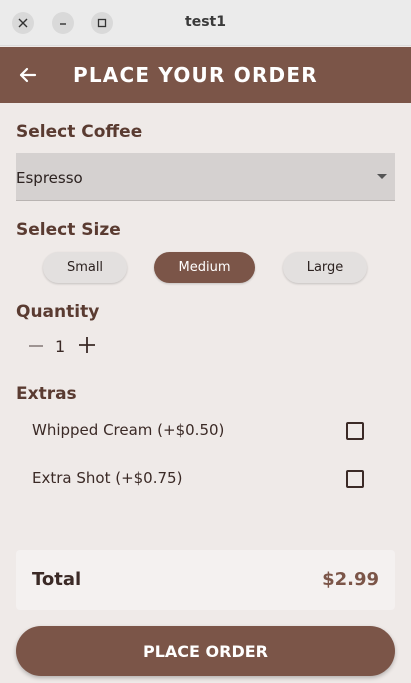  Describe the element at coordinates (46, 394) in the screenshot. I see `extras-label: Extras` at that location.